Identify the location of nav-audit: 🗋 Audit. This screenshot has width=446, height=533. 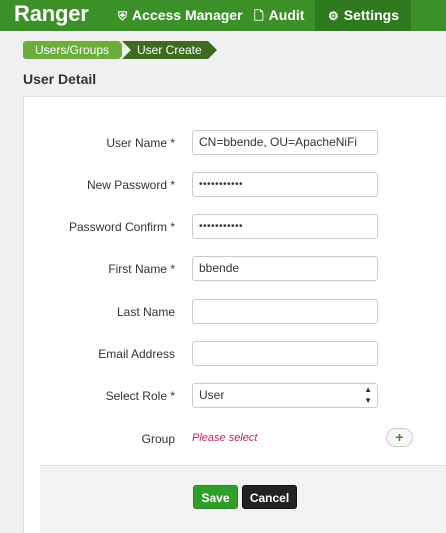
(279, 15).